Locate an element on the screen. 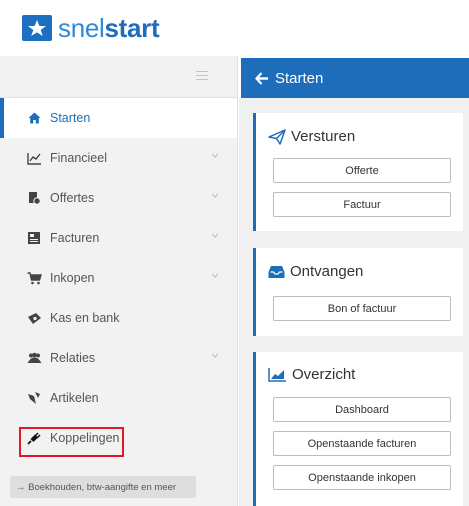  cart-icon is located at coordinates (34, 278).